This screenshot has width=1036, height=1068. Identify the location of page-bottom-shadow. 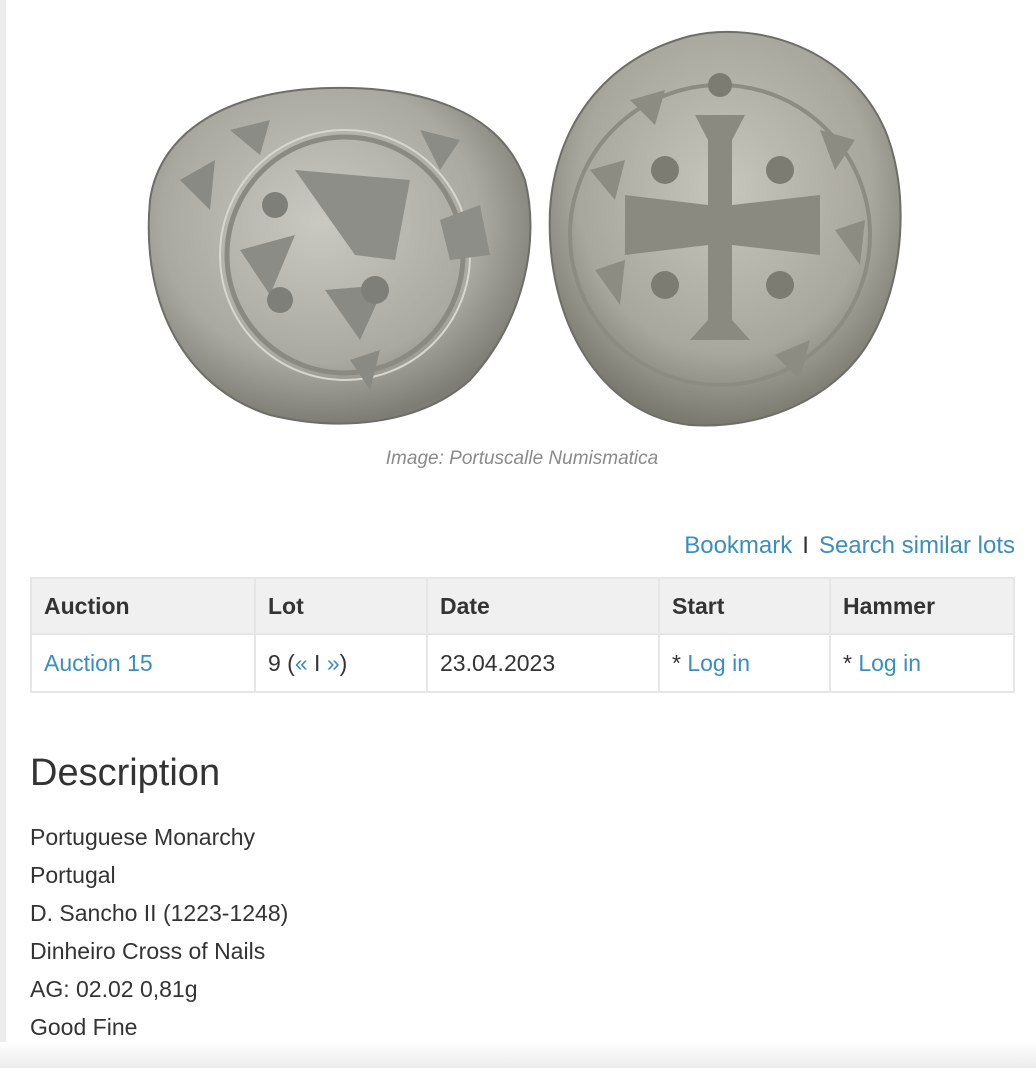
(518, 1055).